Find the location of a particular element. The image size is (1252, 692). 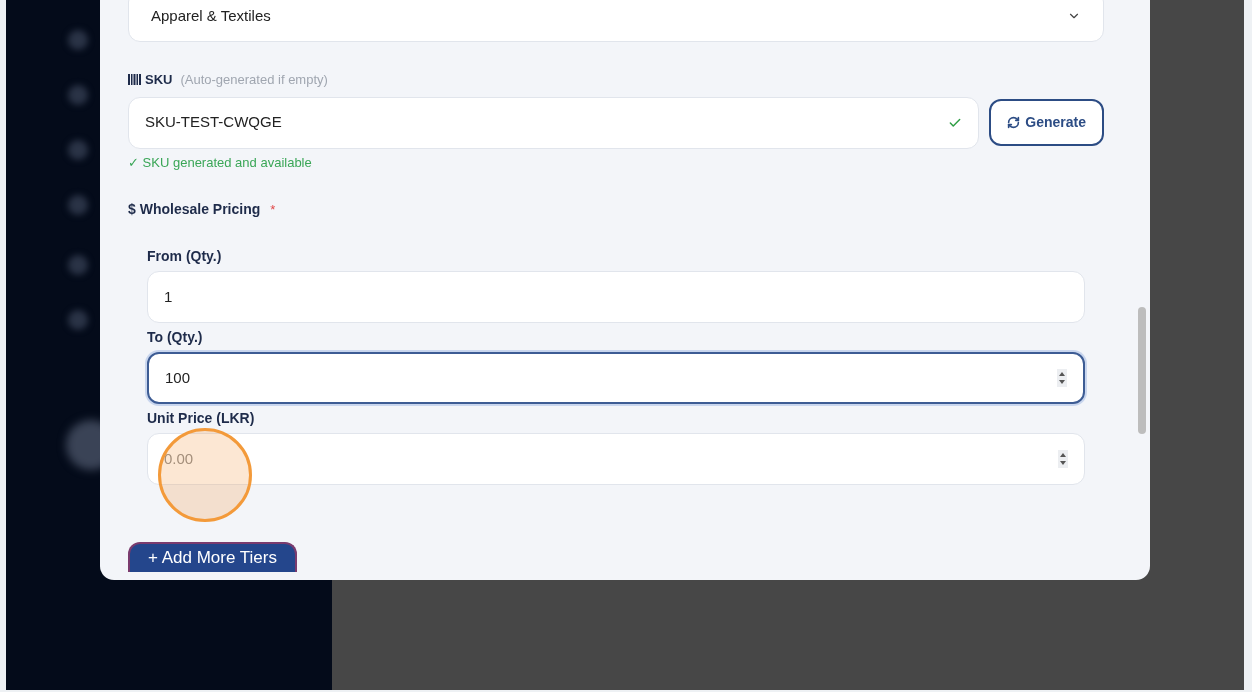

field-hint: (Auto-generated if empty) is located at coordinates (254, 80).